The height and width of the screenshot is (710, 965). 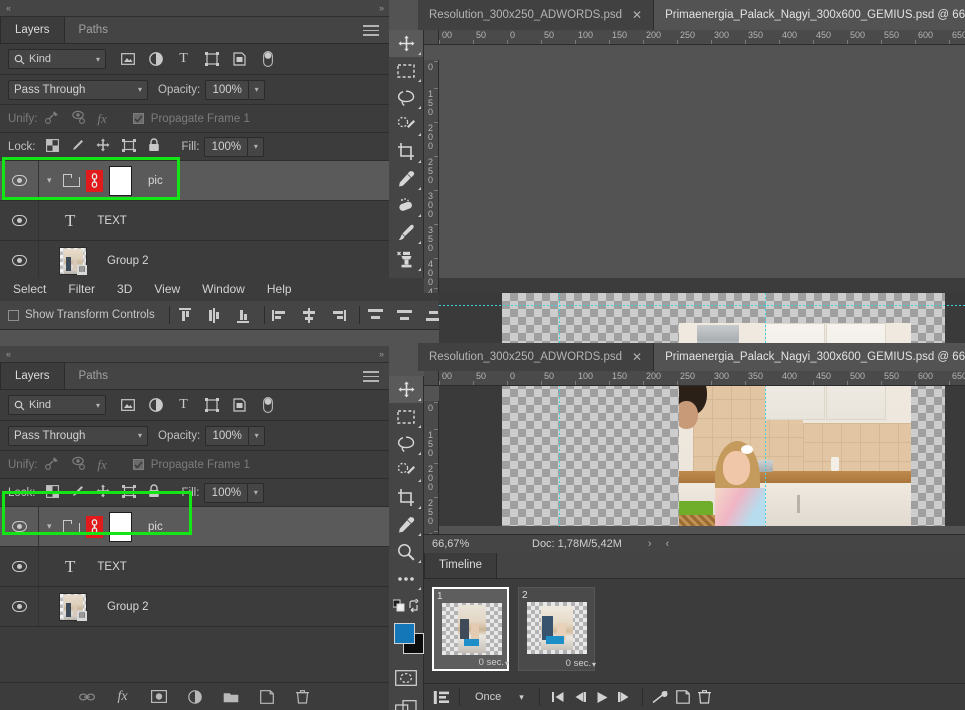 What do you see at coordinates (155, 59) in the screenshot?
I see `filter-adjustment-layers-icon-top` at bounding box center [155, 59].